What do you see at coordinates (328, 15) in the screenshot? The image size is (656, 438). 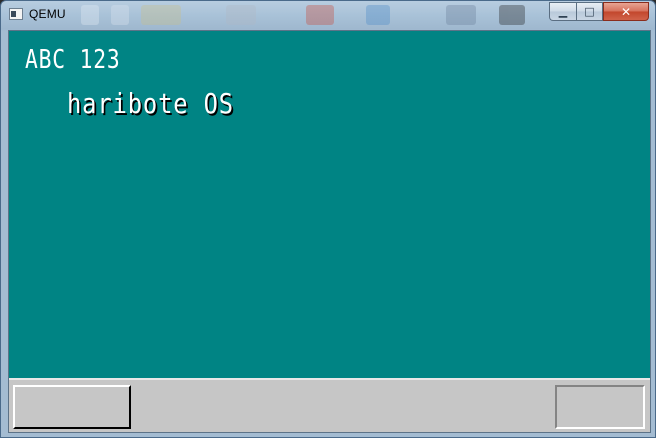 I see `title-bar: QEMU ▁ □ ✕` at bounding box center [328, 15].